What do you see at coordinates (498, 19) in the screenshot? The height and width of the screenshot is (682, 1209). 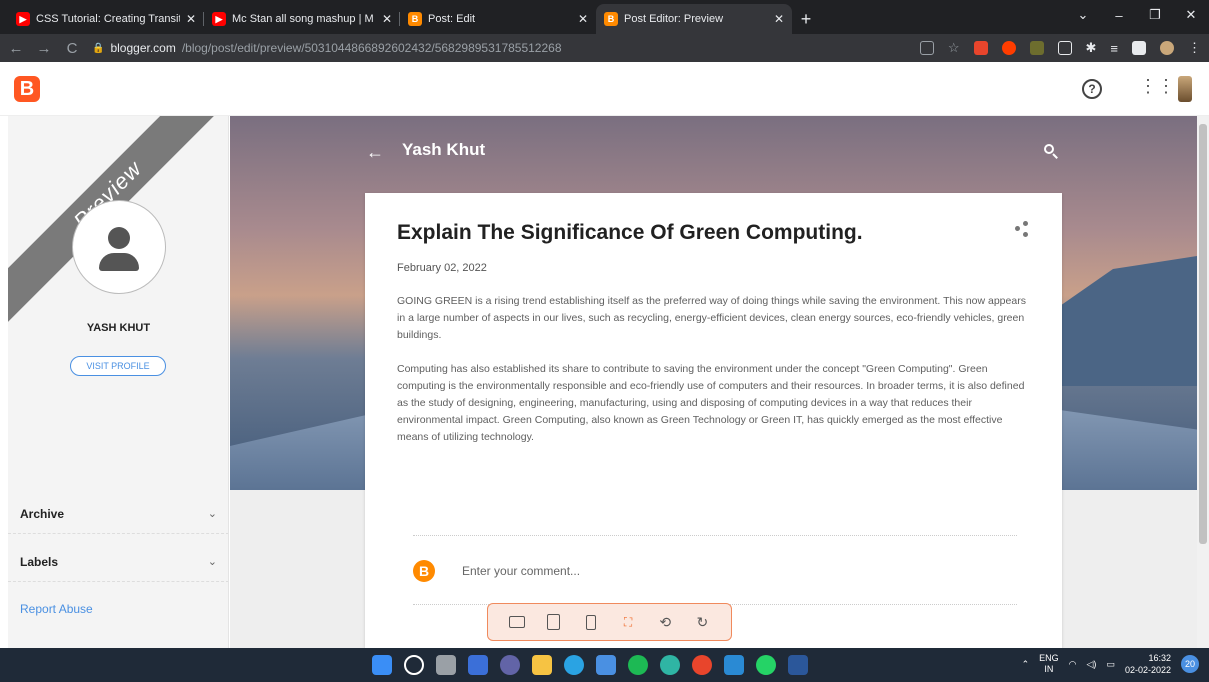 I see `browser-tab: B Post: Edit ✕` at bounding box center [498, 19].